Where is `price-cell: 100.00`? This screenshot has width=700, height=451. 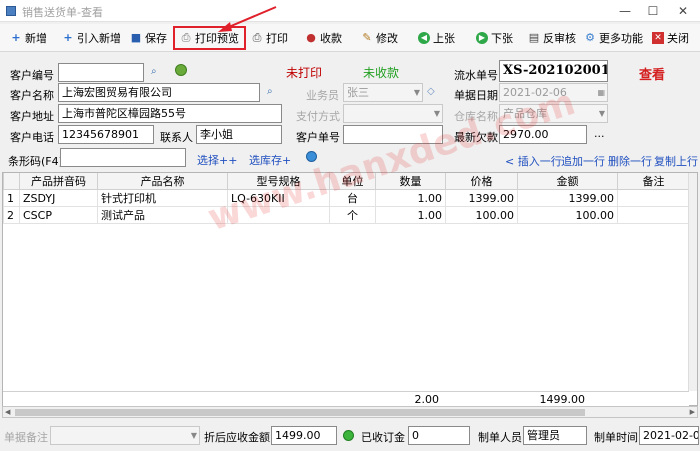
price-cell: 100.00 is located at coordinates (481, 215).